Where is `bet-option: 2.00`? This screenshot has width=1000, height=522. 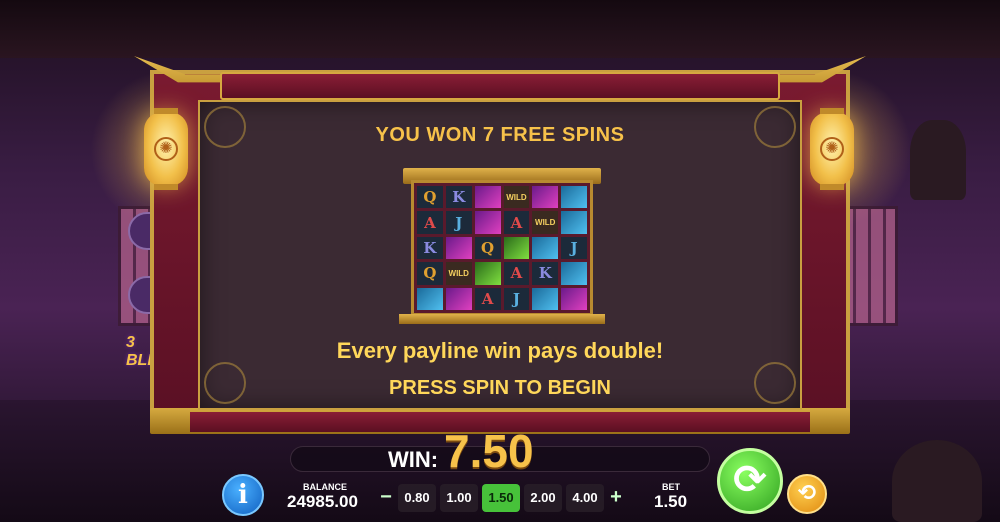 bet-option: 2.00 is located at coordinates (543, 498).